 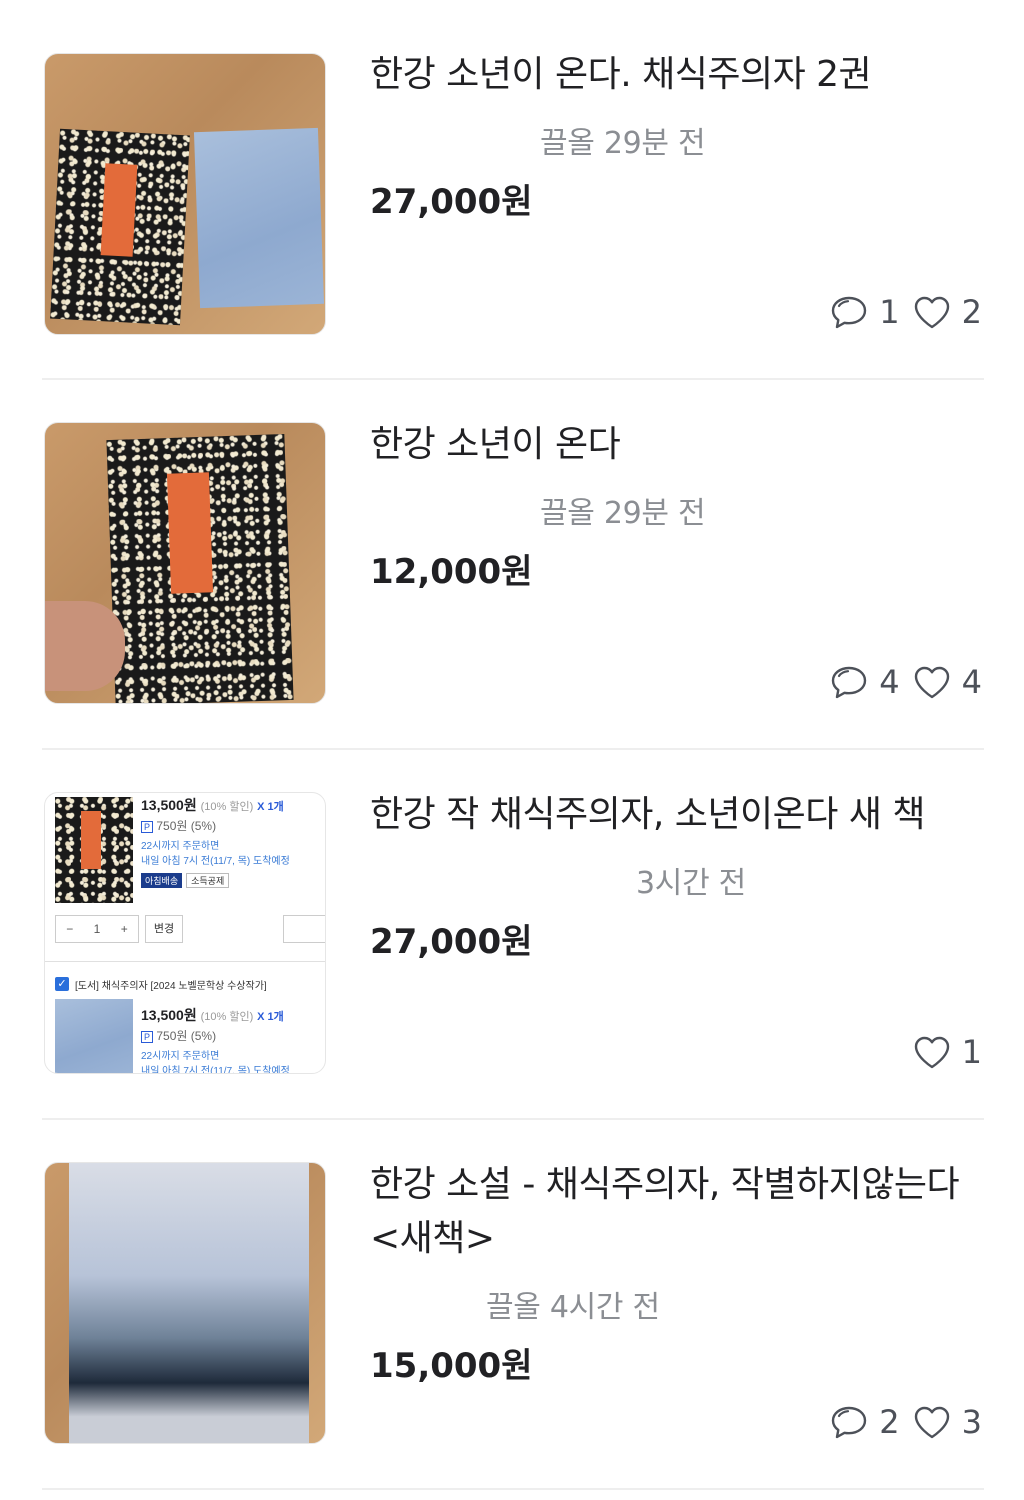 What do you see at coordinates (647, 814) in the screenshot?
I see `listing-title: 한강 작 채식주의자, 소년이온다 새 책` at bounding box center [647, 814].